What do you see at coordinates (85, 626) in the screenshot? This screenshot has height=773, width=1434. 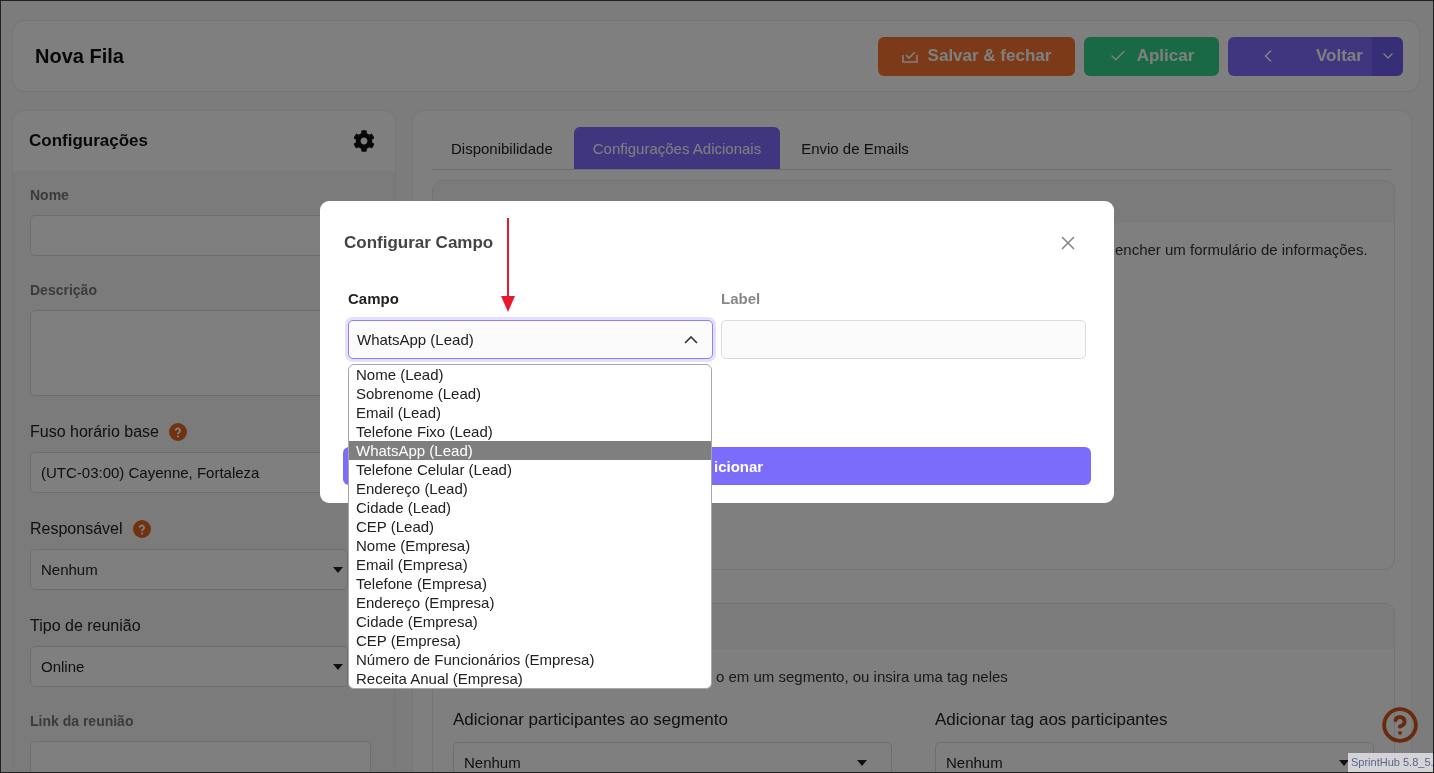 I see `field-label: Tipo de reunião` at bounding box center [85, 626].